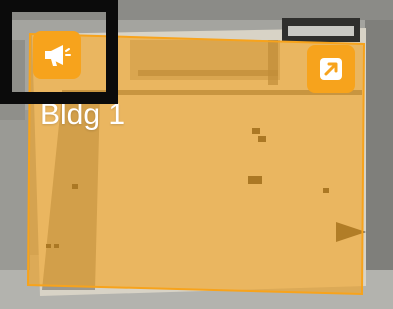 The height and width of the screenshot is (309, 393). What do you see at coordinates (83, 114) in the screenshot?
I see `building-label: Bldg 1` at bounding box center [83, 114].